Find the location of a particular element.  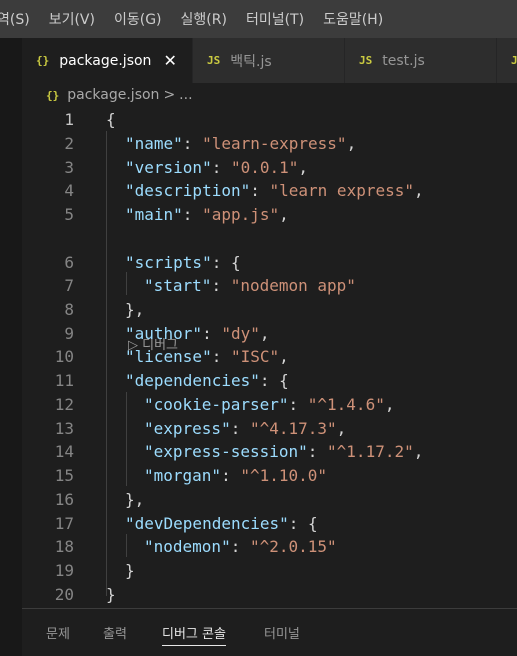

json-key: "dependencies" is located at coordinates (192, 380).